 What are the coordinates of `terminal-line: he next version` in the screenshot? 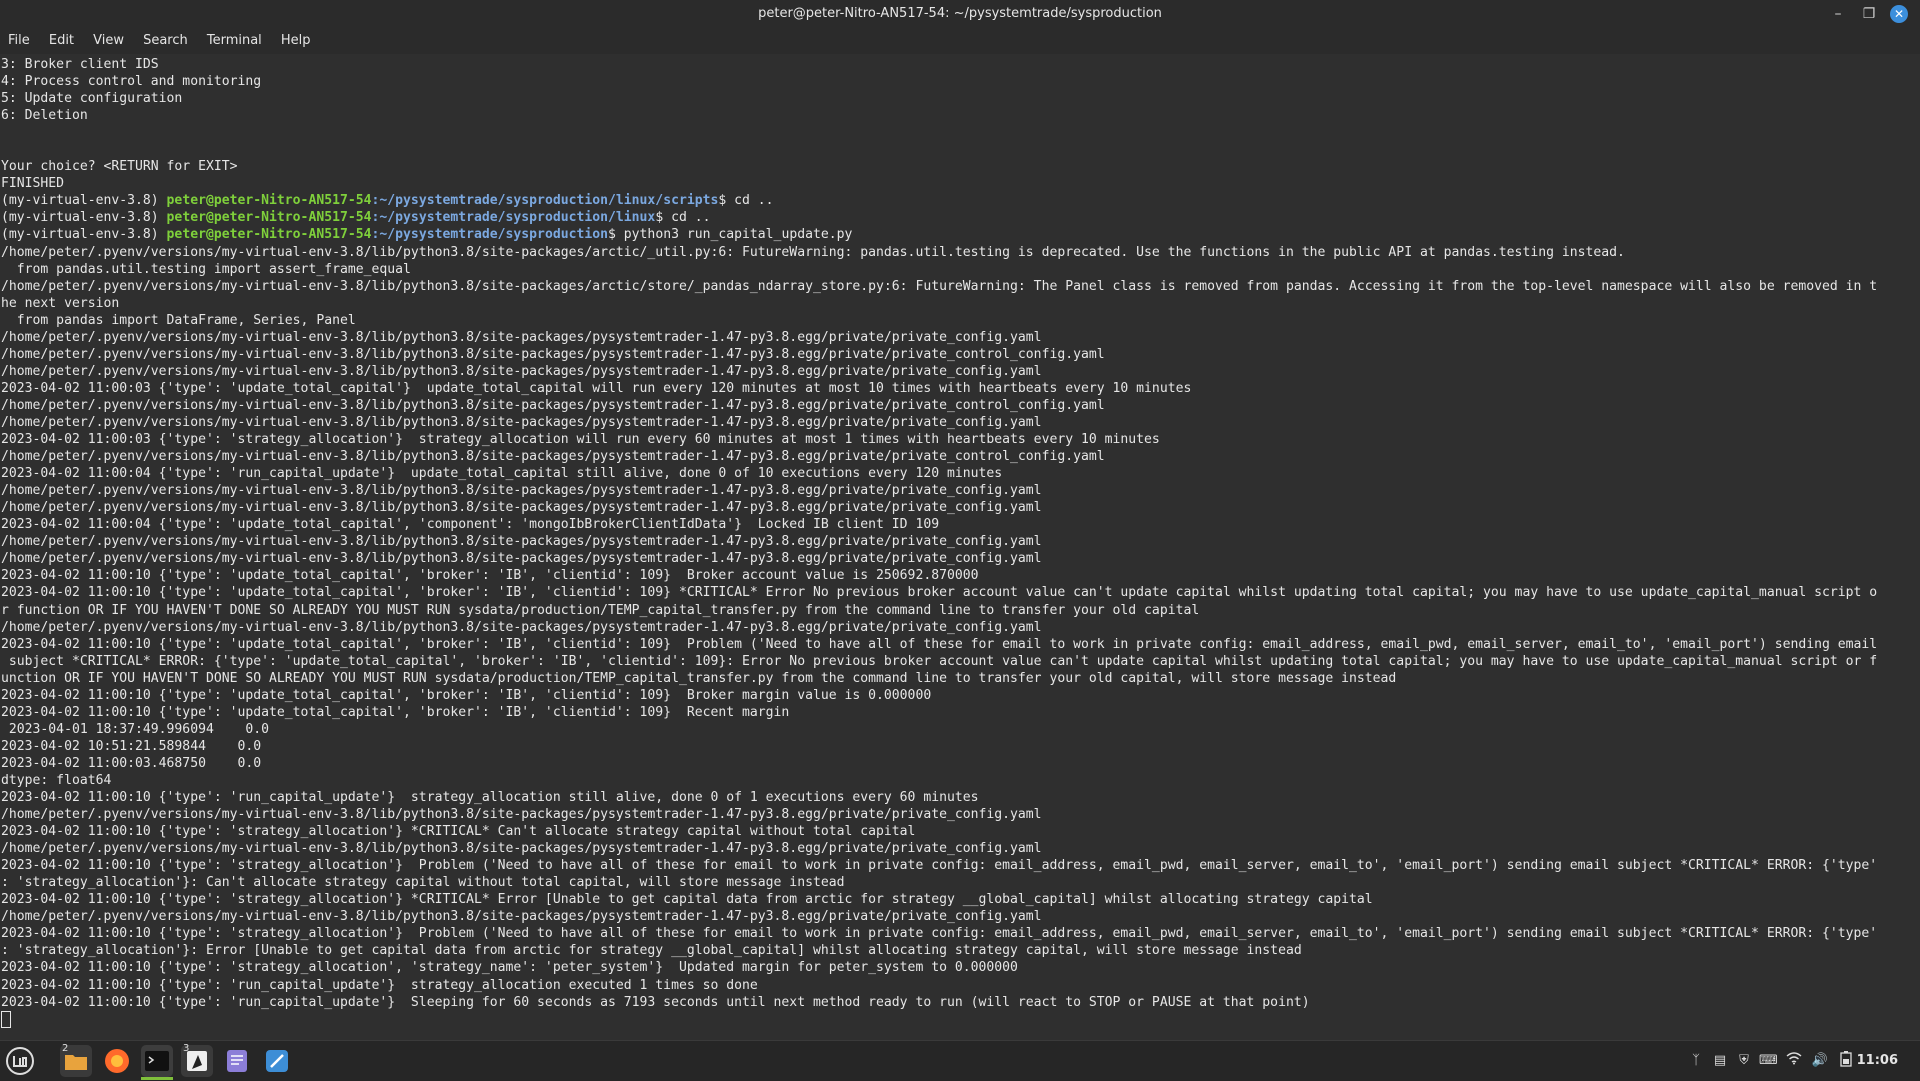 It's located at (60, 303).